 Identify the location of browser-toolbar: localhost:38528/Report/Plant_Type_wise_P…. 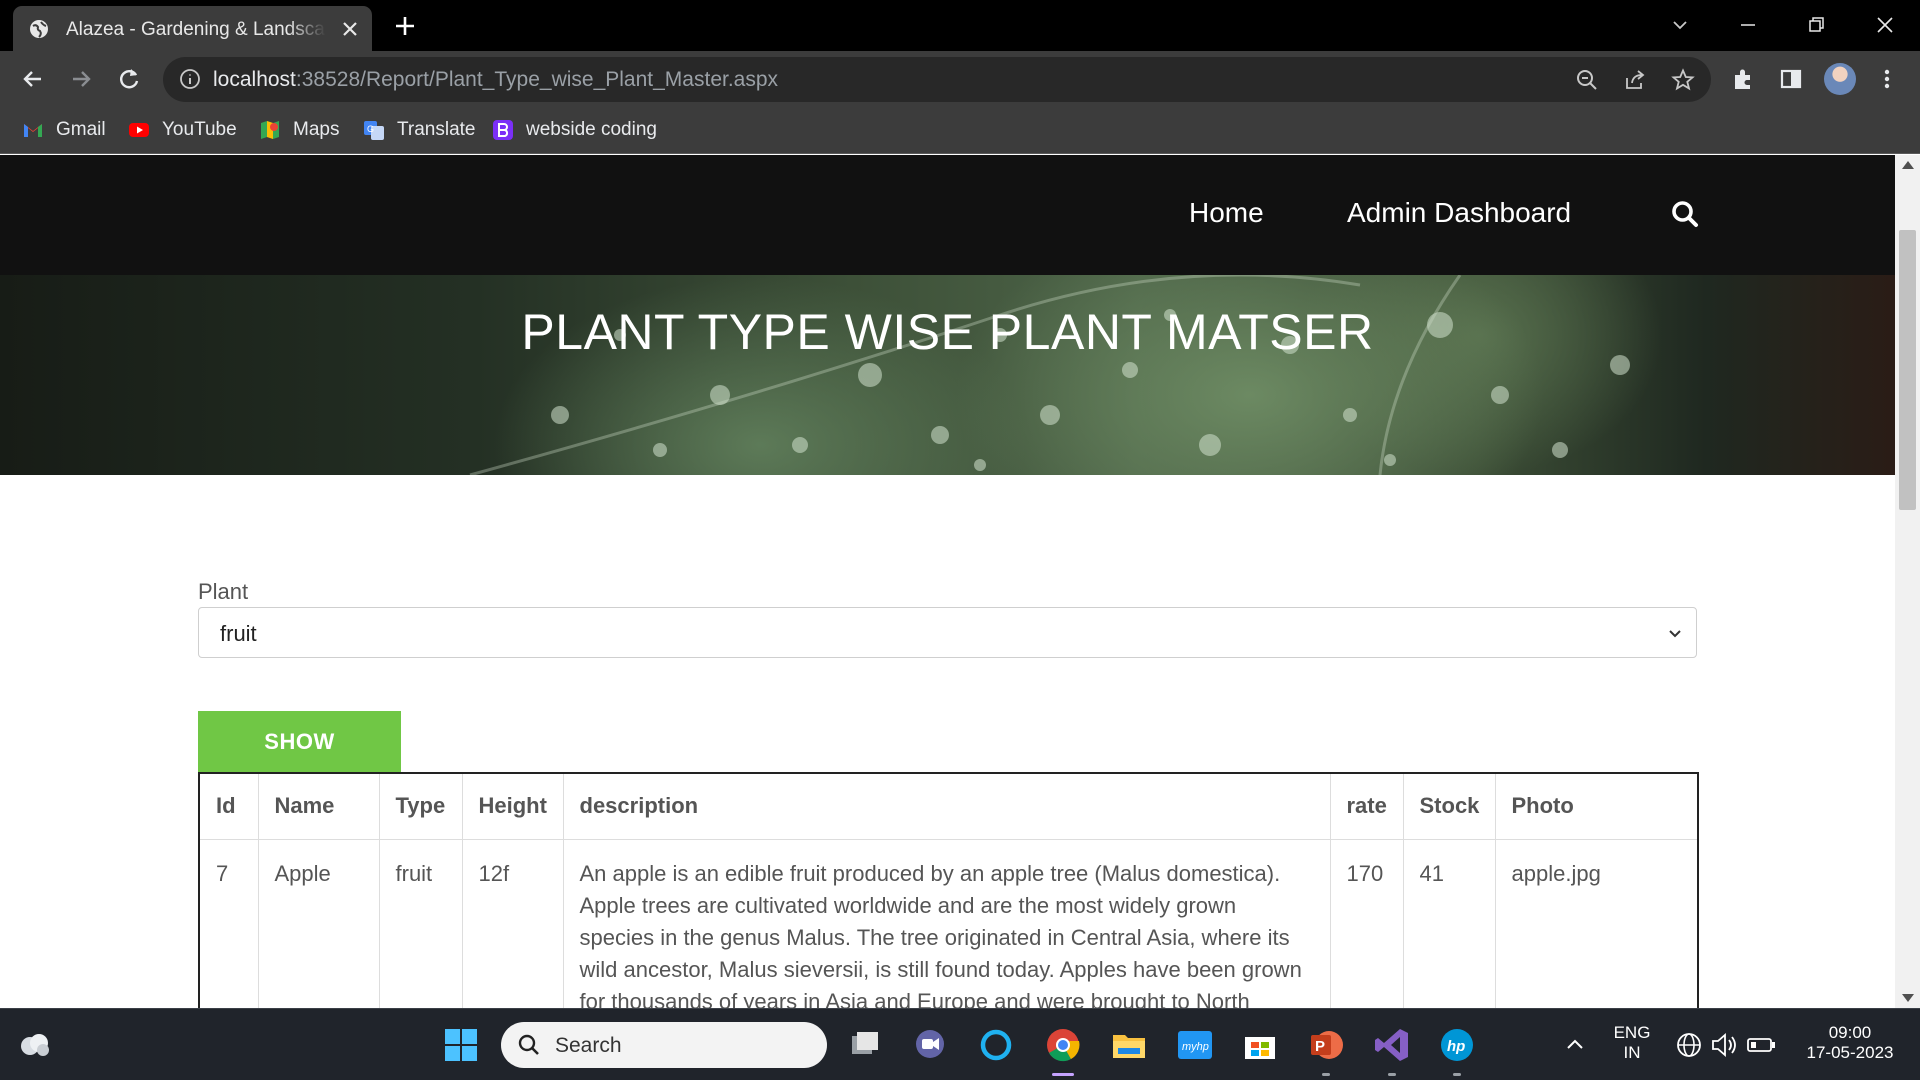
(960, 79).